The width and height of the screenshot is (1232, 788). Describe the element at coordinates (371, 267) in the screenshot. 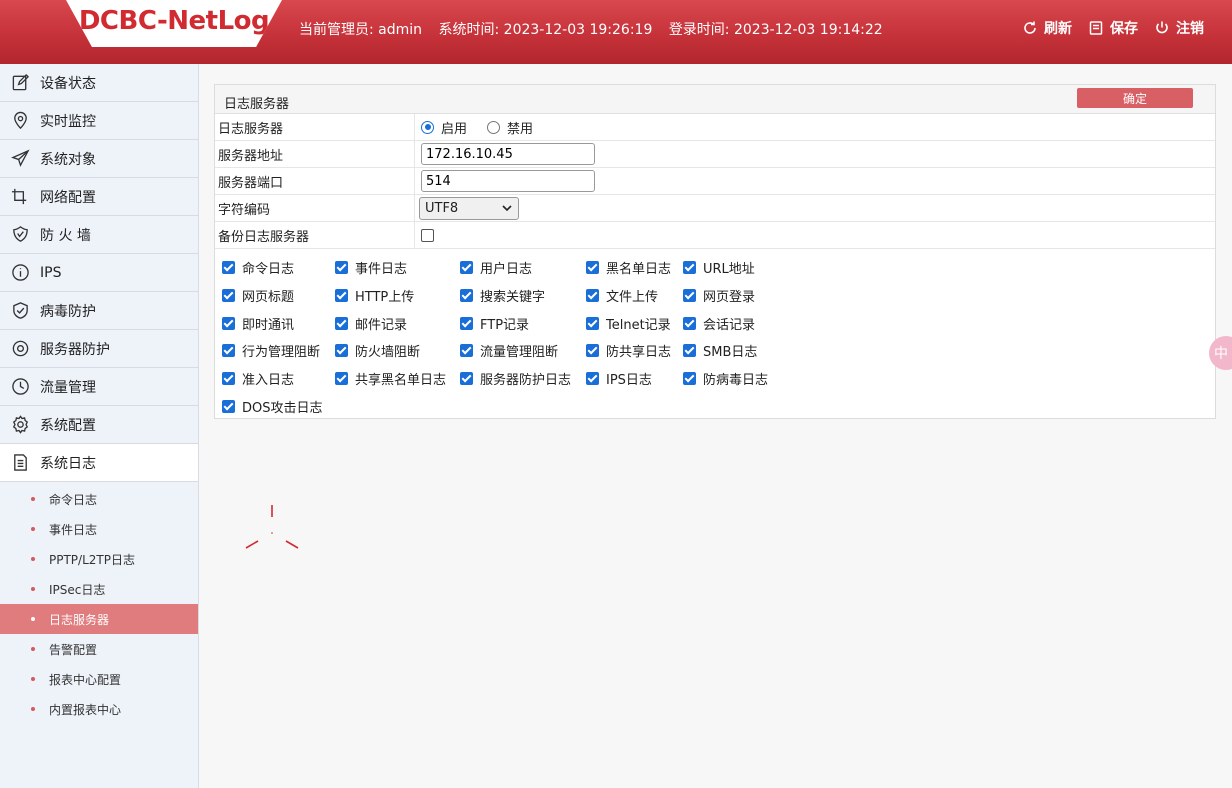

I see `checkbox-event-log: 事件日志` at that location.